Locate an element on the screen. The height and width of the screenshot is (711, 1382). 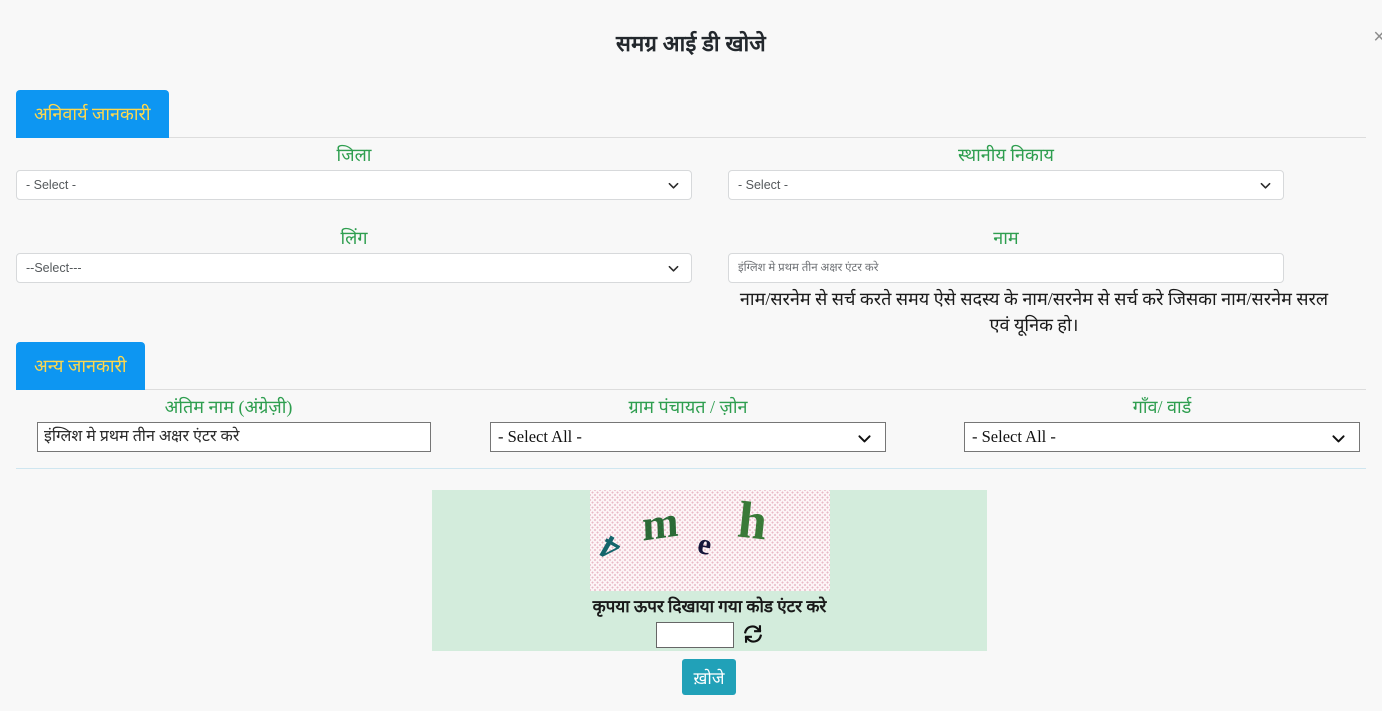
page-title: समग्र आई डी खोजे is located at coordinates (691, 43).